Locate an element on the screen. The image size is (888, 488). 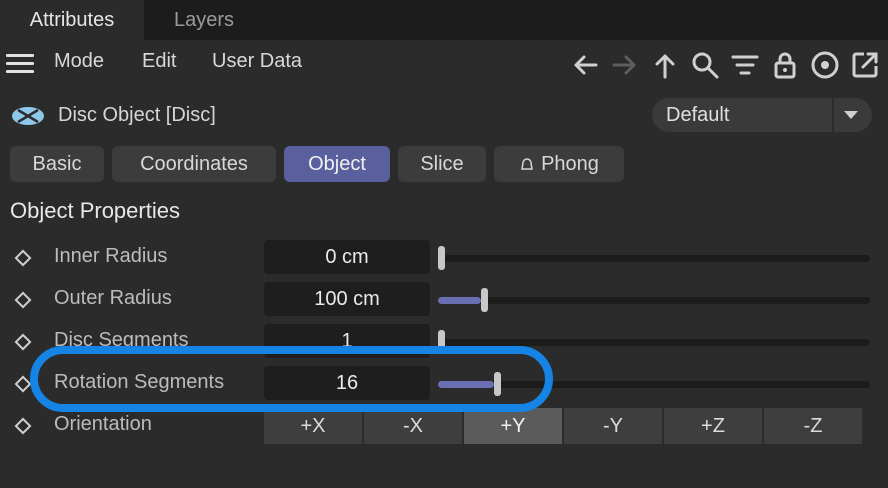
tab-attributes: Attributes is located at coordinates (72, 20).